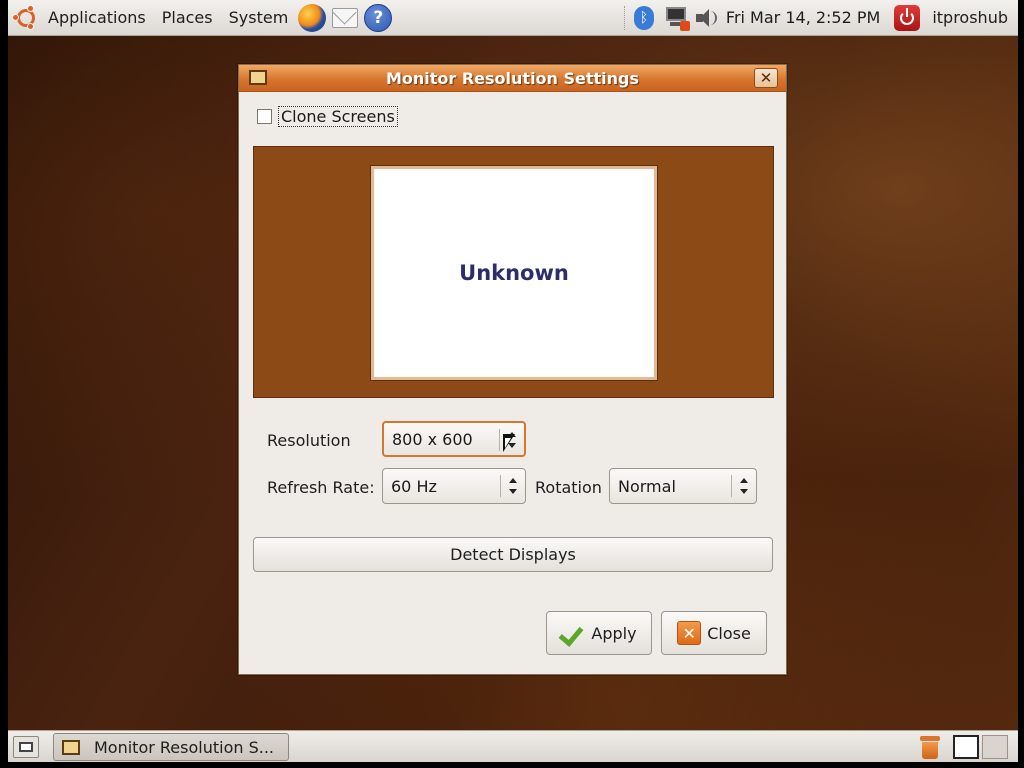 The image size is (1024, 768). Describe the element at coordinates (454, 486) in the screenshot. I see `refresh-rate-combo: 60 Hz` at that location.